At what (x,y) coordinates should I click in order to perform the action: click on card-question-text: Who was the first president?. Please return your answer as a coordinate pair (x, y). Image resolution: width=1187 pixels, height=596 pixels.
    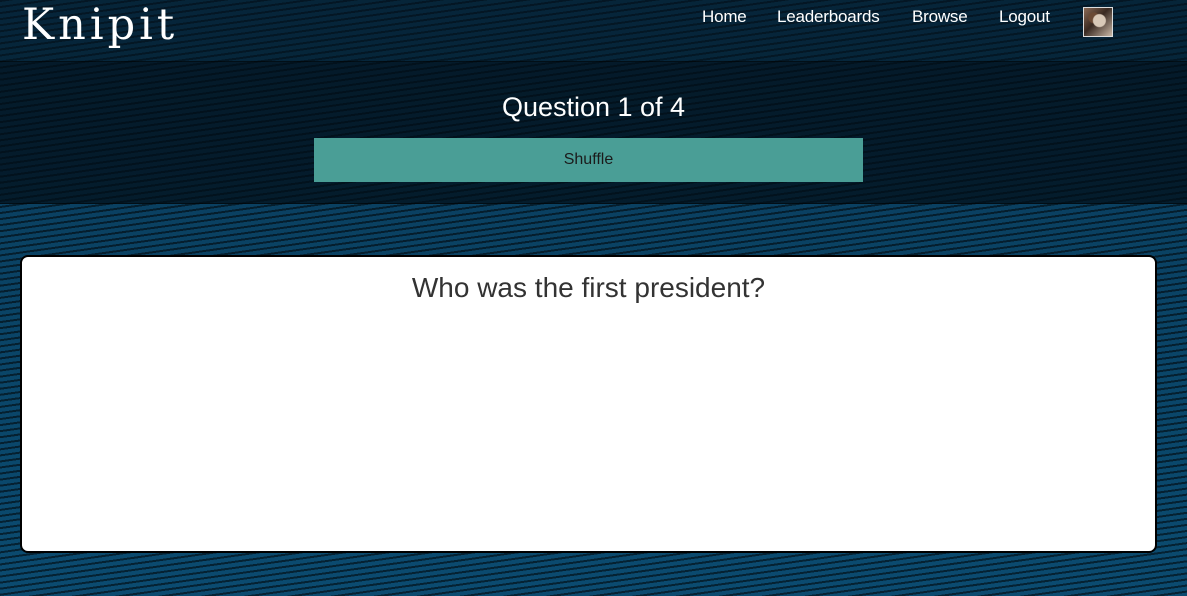
    Looking at the image, I should click on (588, 287).